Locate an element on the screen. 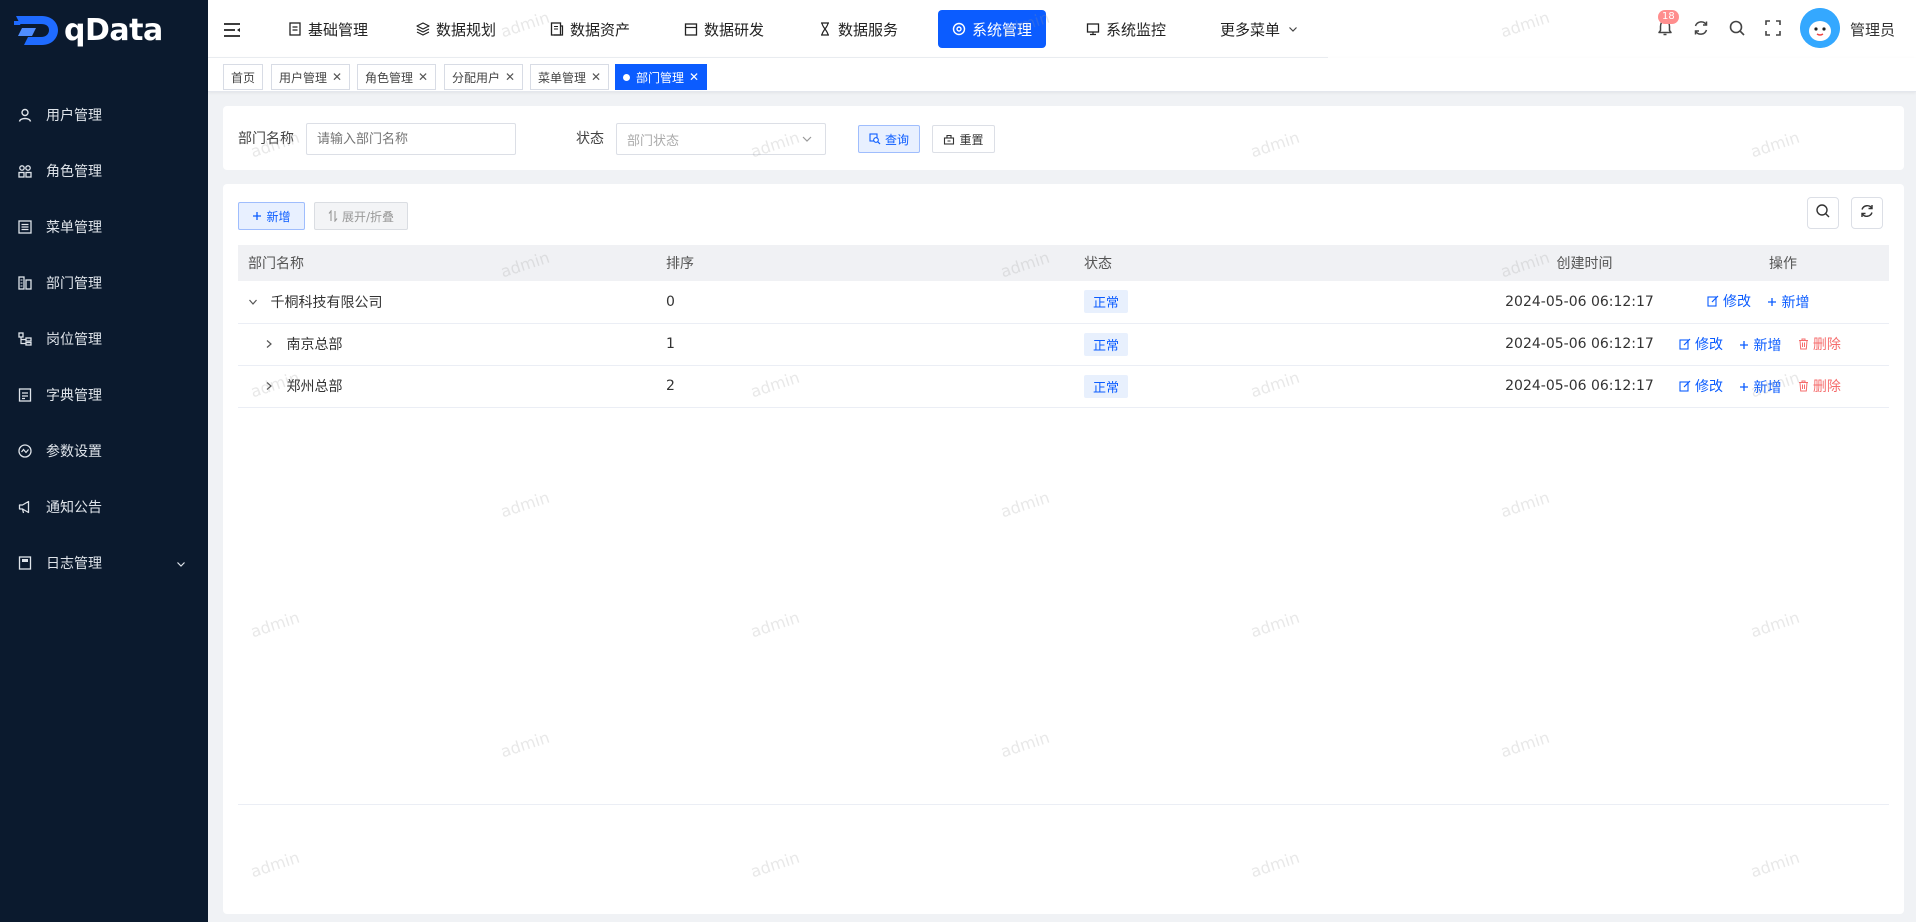  user-name: 管理员 is located at coordinates (1872, 29).